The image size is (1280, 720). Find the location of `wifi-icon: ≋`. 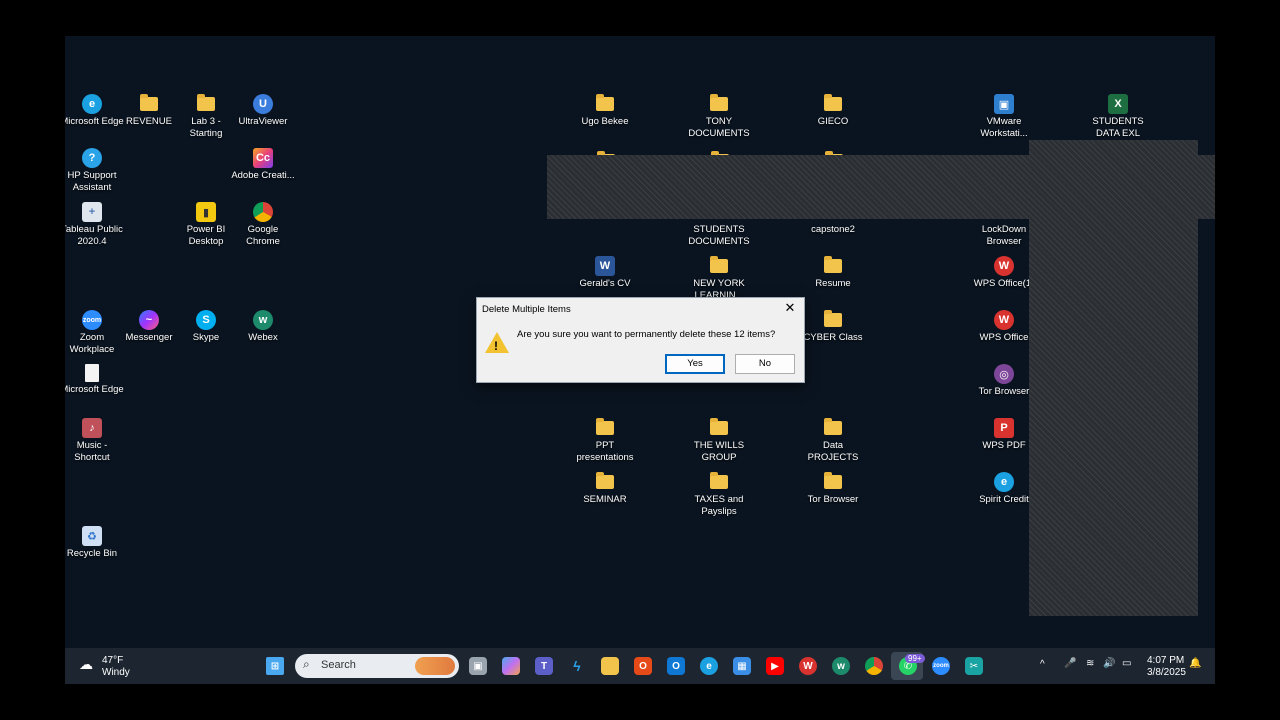

wifi-icon: ≋ is located at coordinates (1090, 663).